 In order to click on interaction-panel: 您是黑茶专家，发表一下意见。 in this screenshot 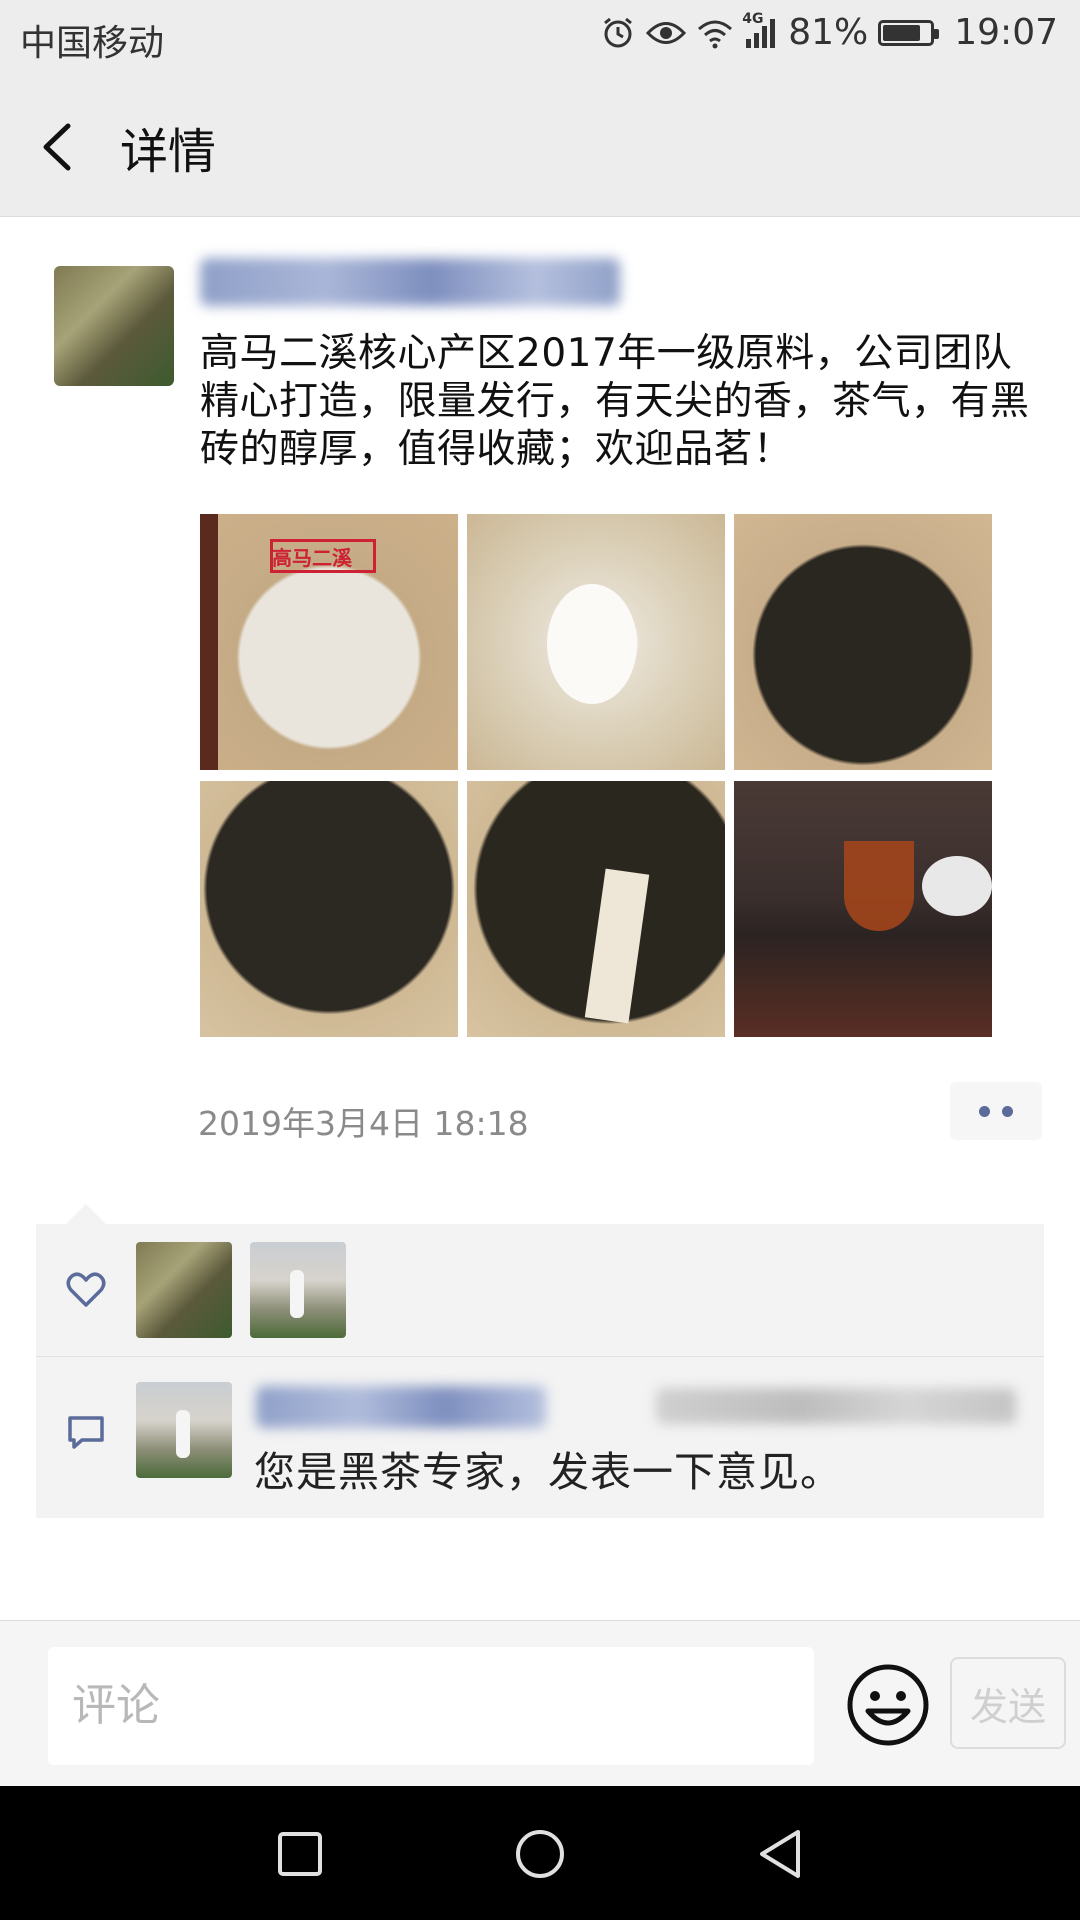, I will do `click(540, 1371)`.